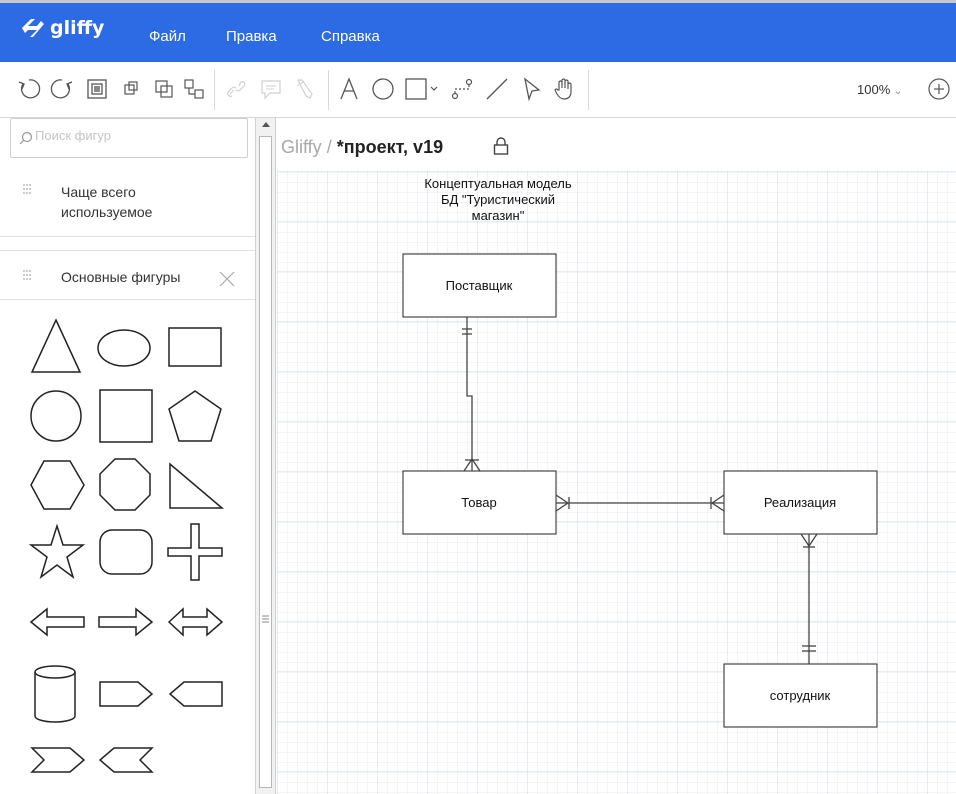 The image size is (956, 794). I want to click on search-icon, so click(26, 138).